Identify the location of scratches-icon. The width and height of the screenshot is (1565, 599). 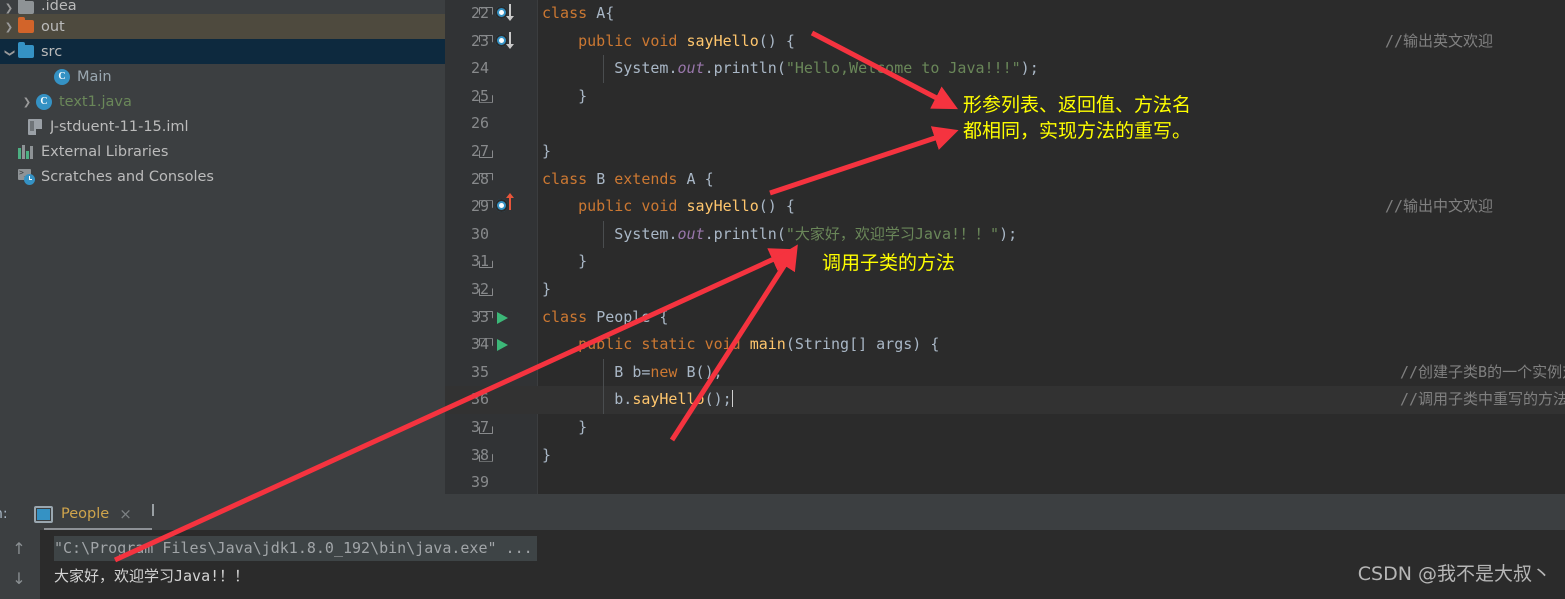
(26, 176).